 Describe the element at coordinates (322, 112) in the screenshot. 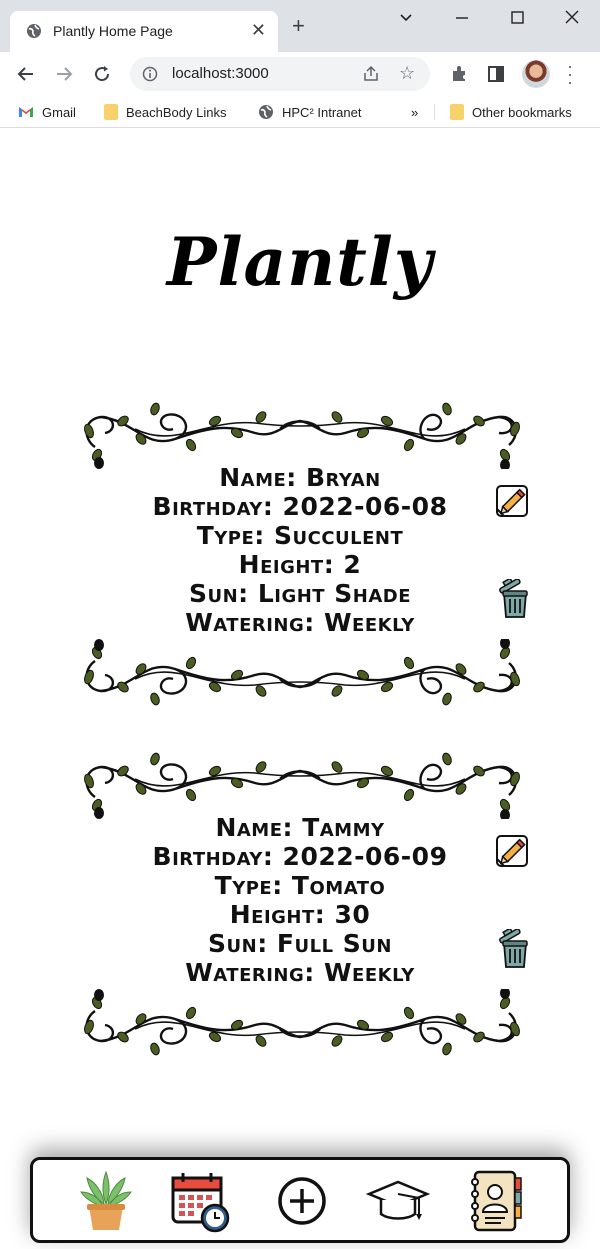

I see `bookmark-label: HPC² Intranet` at that location.